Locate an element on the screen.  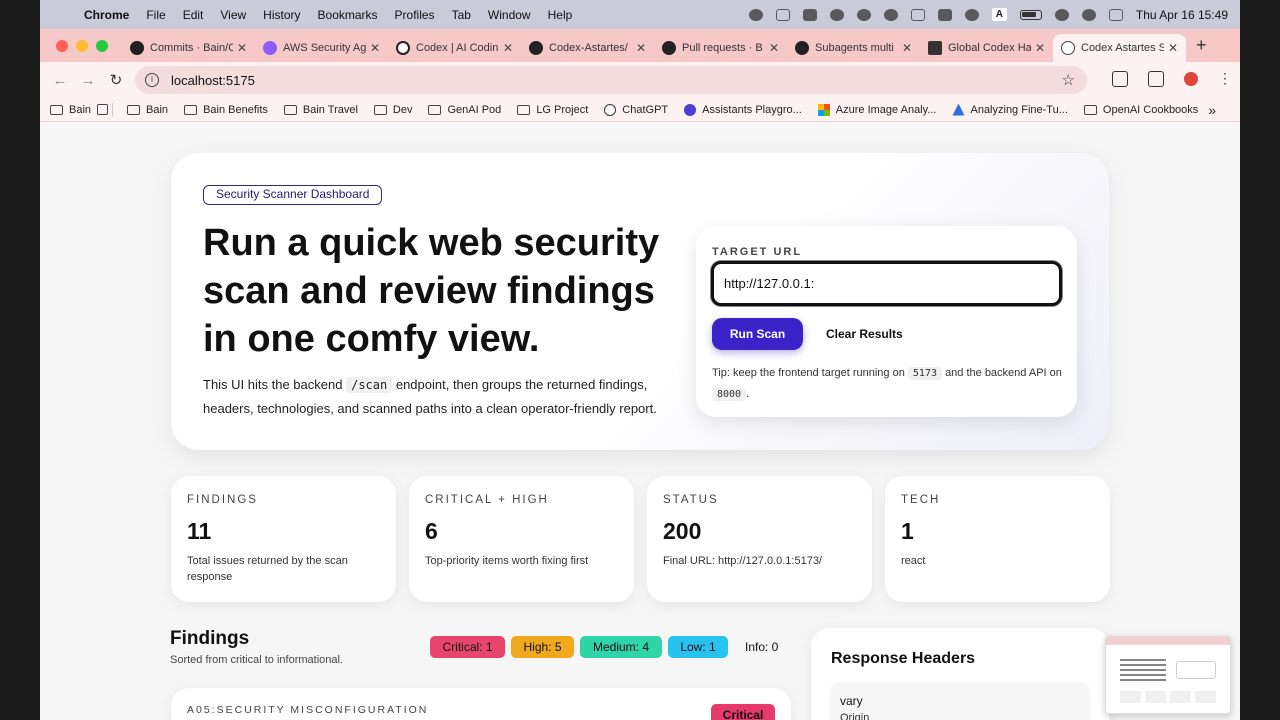
browser-tab: Commits · Bain/C ✕ is located at coordinates (188, 48).